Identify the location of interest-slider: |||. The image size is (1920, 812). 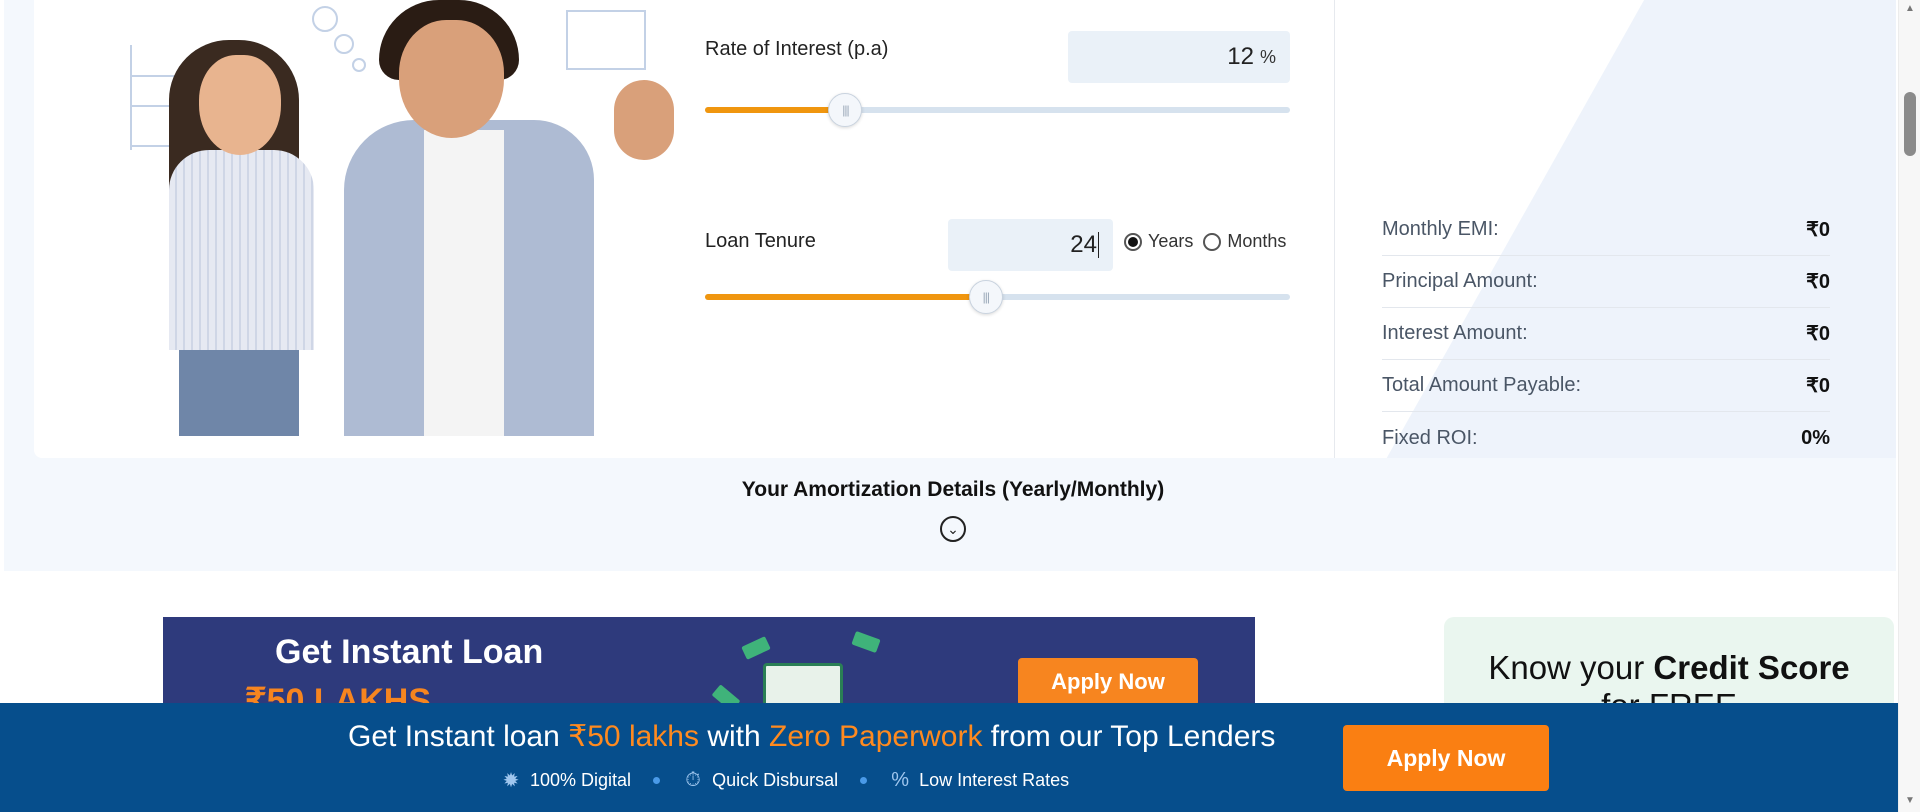
(997, 110).